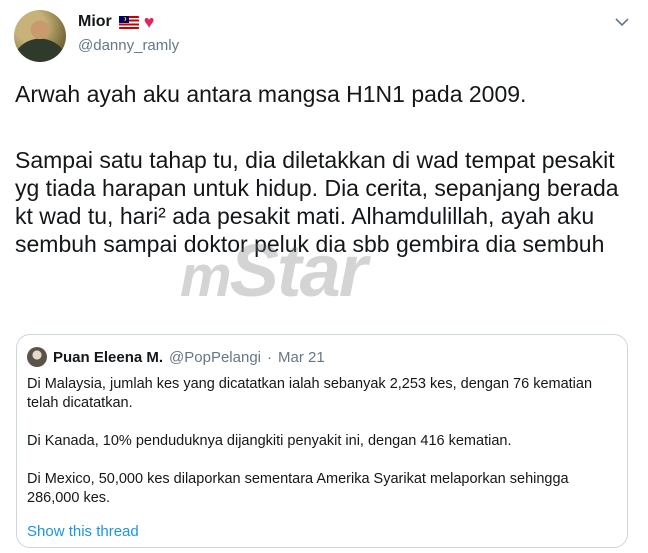 The image size is (648, 553). I want to click on user-name-row: Mior ♥, so click(116, 22).